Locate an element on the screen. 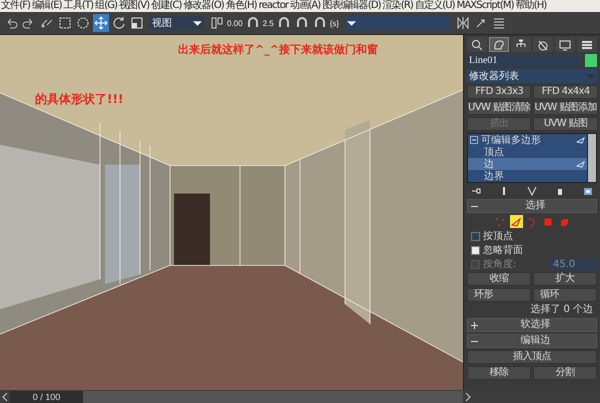  reference-coordinate-dropdown: 视图 is located at coordinates (177, 23).